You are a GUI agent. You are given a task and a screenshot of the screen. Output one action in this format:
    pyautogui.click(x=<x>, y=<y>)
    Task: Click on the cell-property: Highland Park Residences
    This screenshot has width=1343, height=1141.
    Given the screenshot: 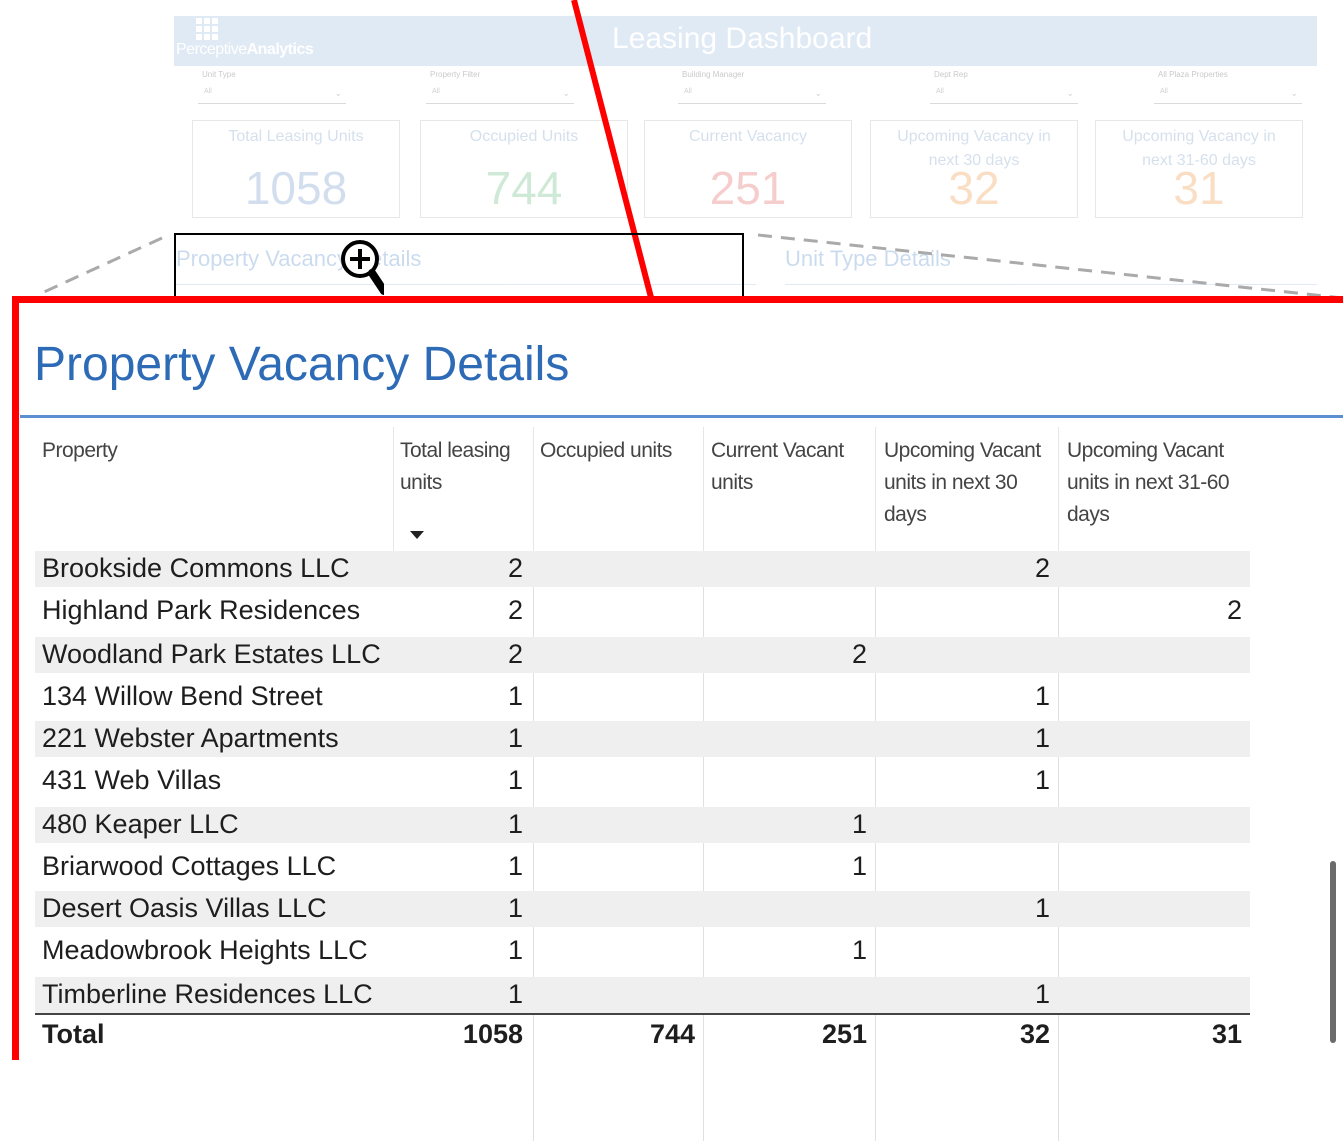 What is the action you would take?
    pyautogui.click(x=201, y=610)
    